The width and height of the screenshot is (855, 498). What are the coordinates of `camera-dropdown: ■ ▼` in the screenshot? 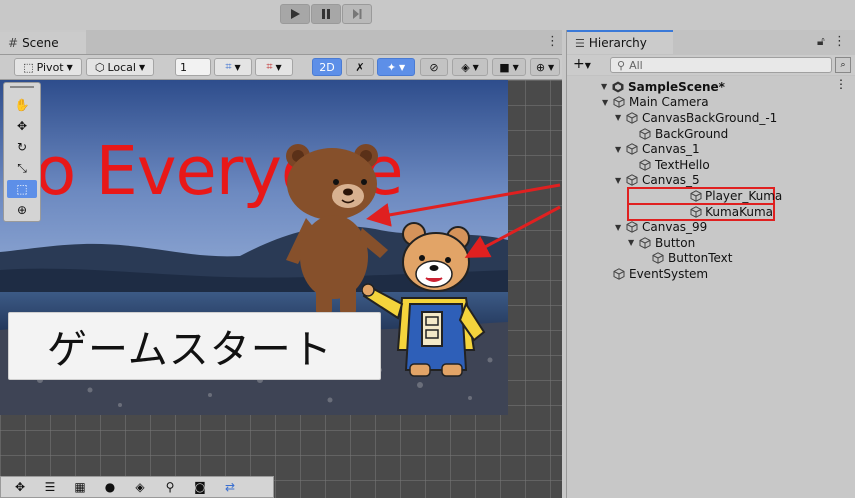 It's located at (509, 67).